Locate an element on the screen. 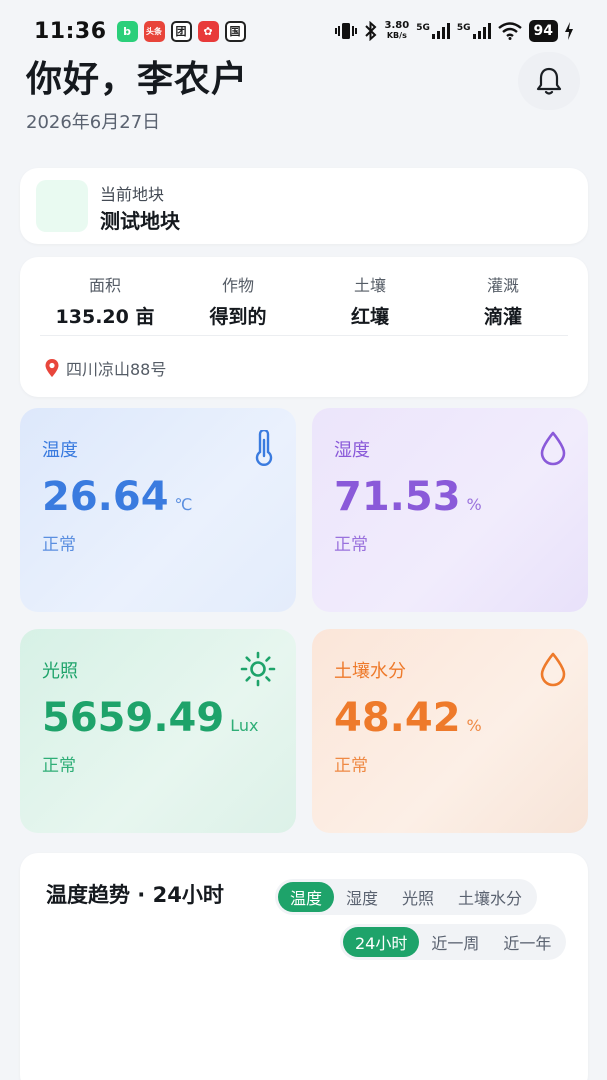 The height and width of the screenshot is (1080, 607). network-speed: 3.80 KB/s is located at coordinates (397, 31).